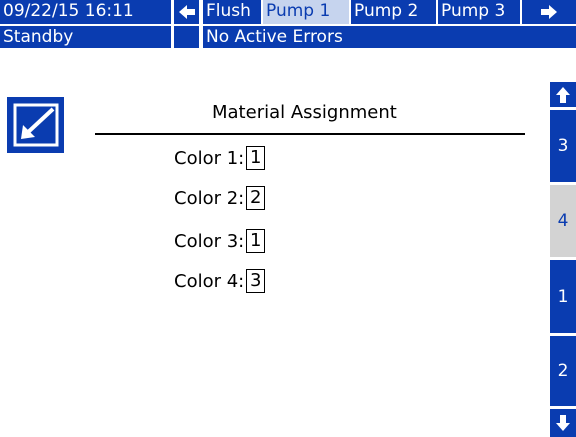 Image resolution: width=576 pixels, height=437 pixels. I want to click on scroll-down-button, so click(563, 423).